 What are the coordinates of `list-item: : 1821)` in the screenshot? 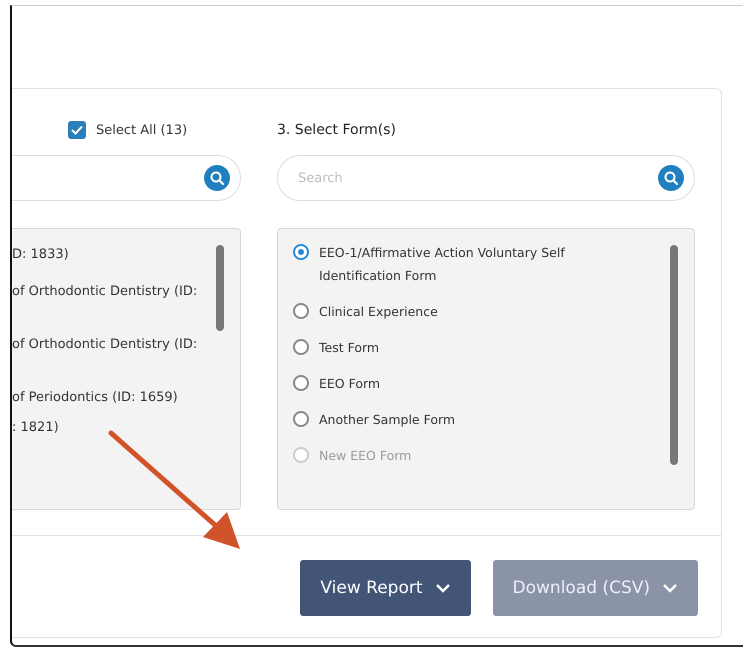 It's located at (126, 427).